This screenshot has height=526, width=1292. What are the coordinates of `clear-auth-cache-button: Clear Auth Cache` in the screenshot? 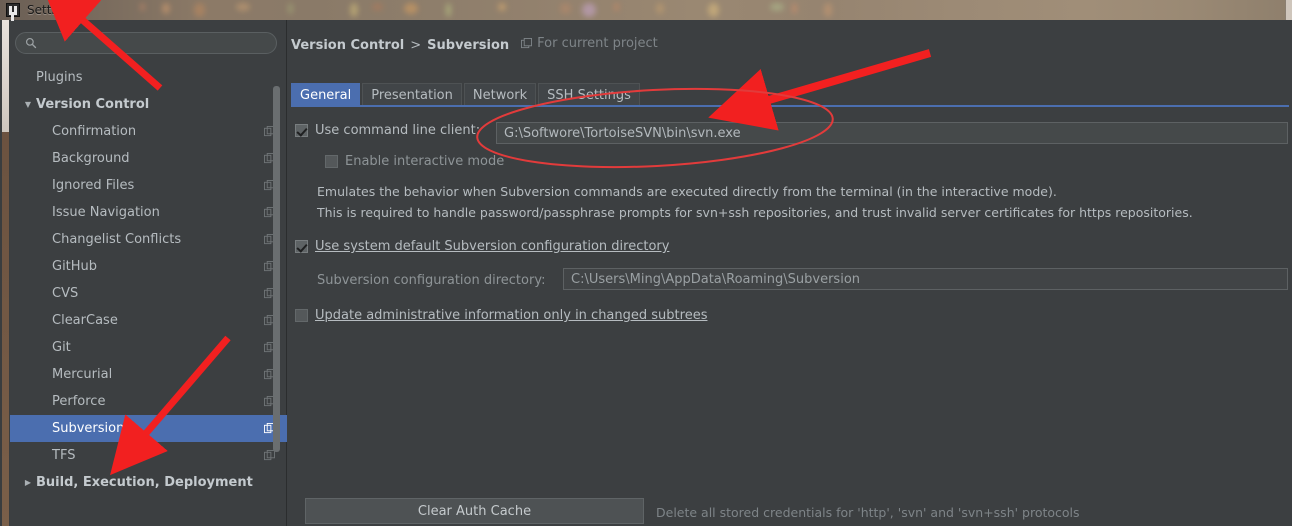 It's located at (474, 511).